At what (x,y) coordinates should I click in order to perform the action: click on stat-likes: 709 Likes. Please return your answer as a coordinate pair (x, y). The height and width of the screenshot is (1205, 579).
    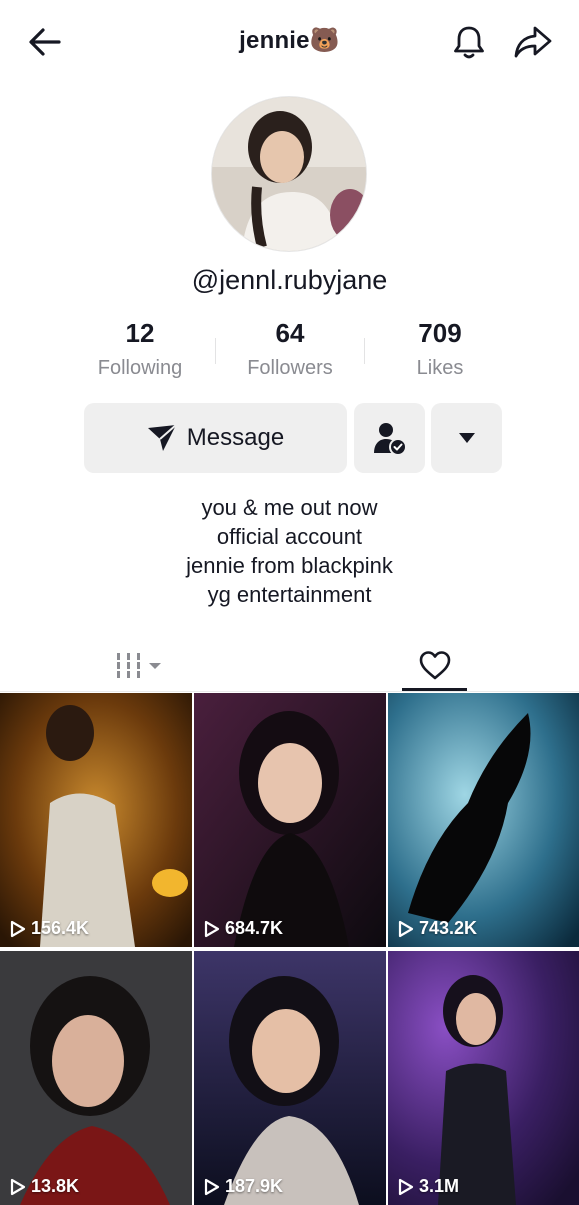
    Looking at the image, I should click on (440, 349).